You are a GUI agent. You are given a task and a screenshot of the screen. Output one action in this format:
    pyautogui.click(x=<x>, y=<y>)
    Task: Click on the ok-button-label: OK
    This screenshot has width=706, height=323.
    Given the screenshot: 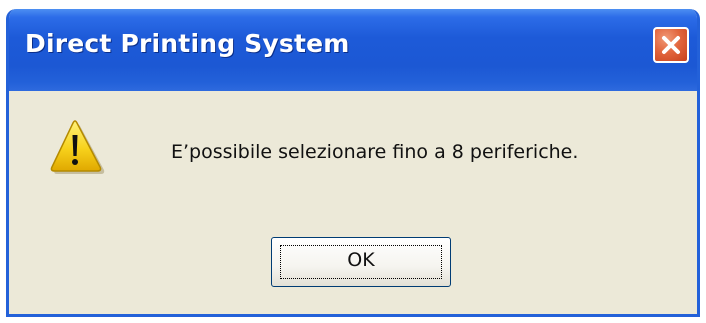 What is the action you would take?
    pyautogui.click(x=361, y=260)
    